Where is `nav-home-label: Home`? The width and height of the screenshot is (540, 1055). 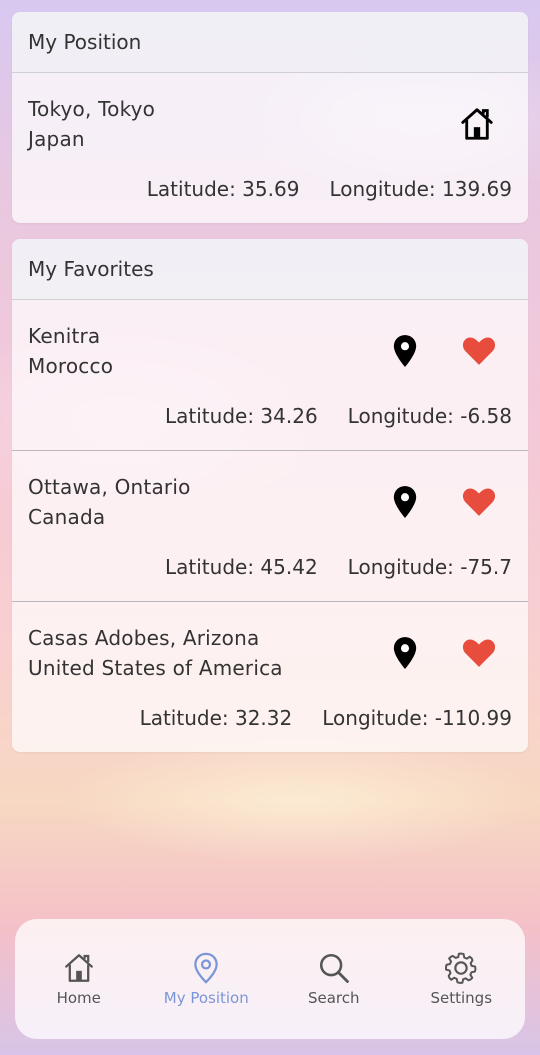 nav-home-label: Home is located at coordinates (78, 998).